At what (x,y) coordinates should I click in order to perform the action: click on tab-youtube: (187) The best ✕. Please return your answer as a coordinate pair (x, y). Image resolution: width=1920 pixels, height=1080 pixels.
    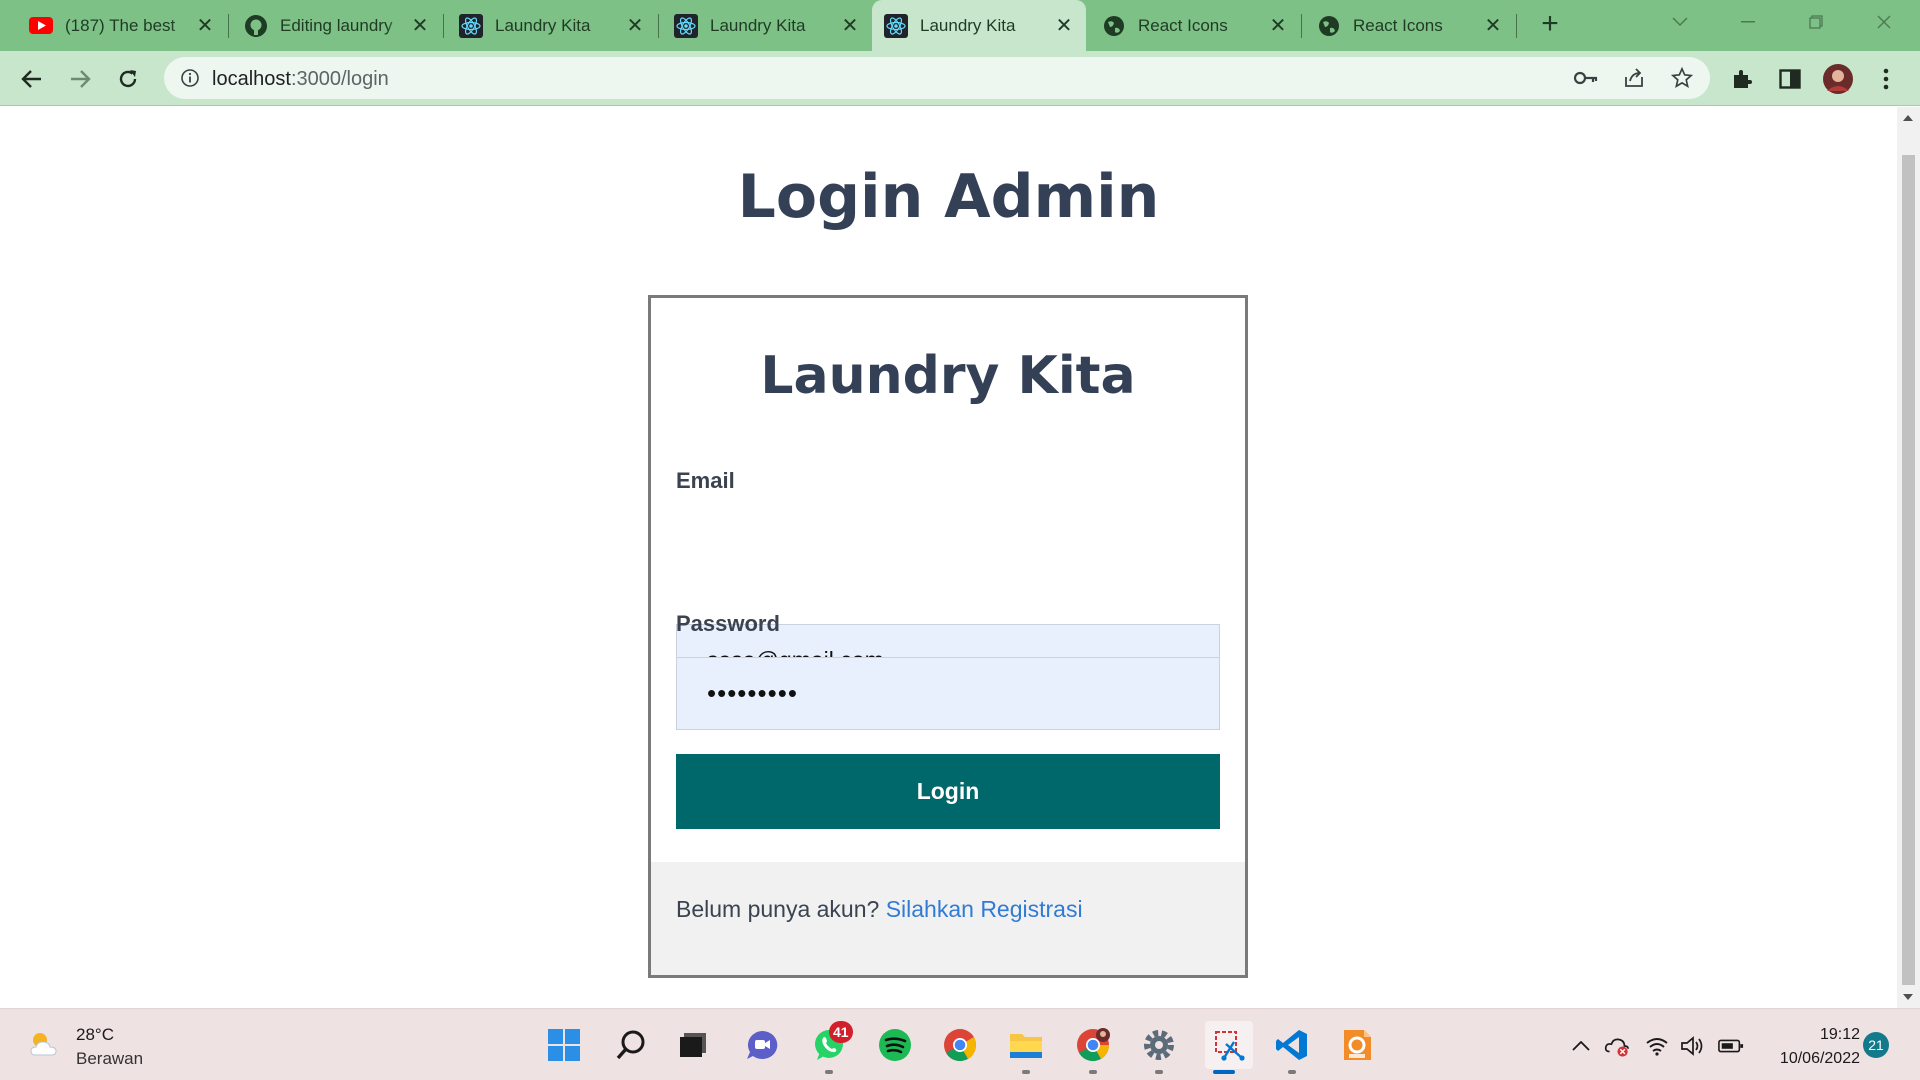
    Looking at the image, I should click on (122, 25).